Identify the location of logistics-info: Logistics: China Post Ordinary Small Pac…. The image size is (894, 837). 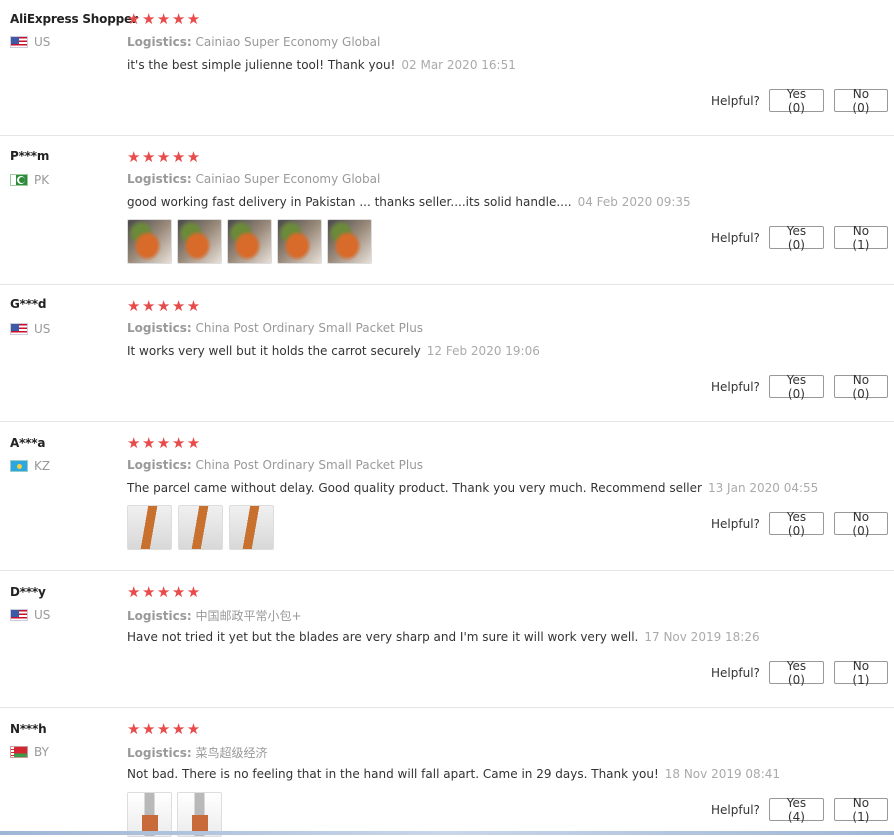
(275, 465).